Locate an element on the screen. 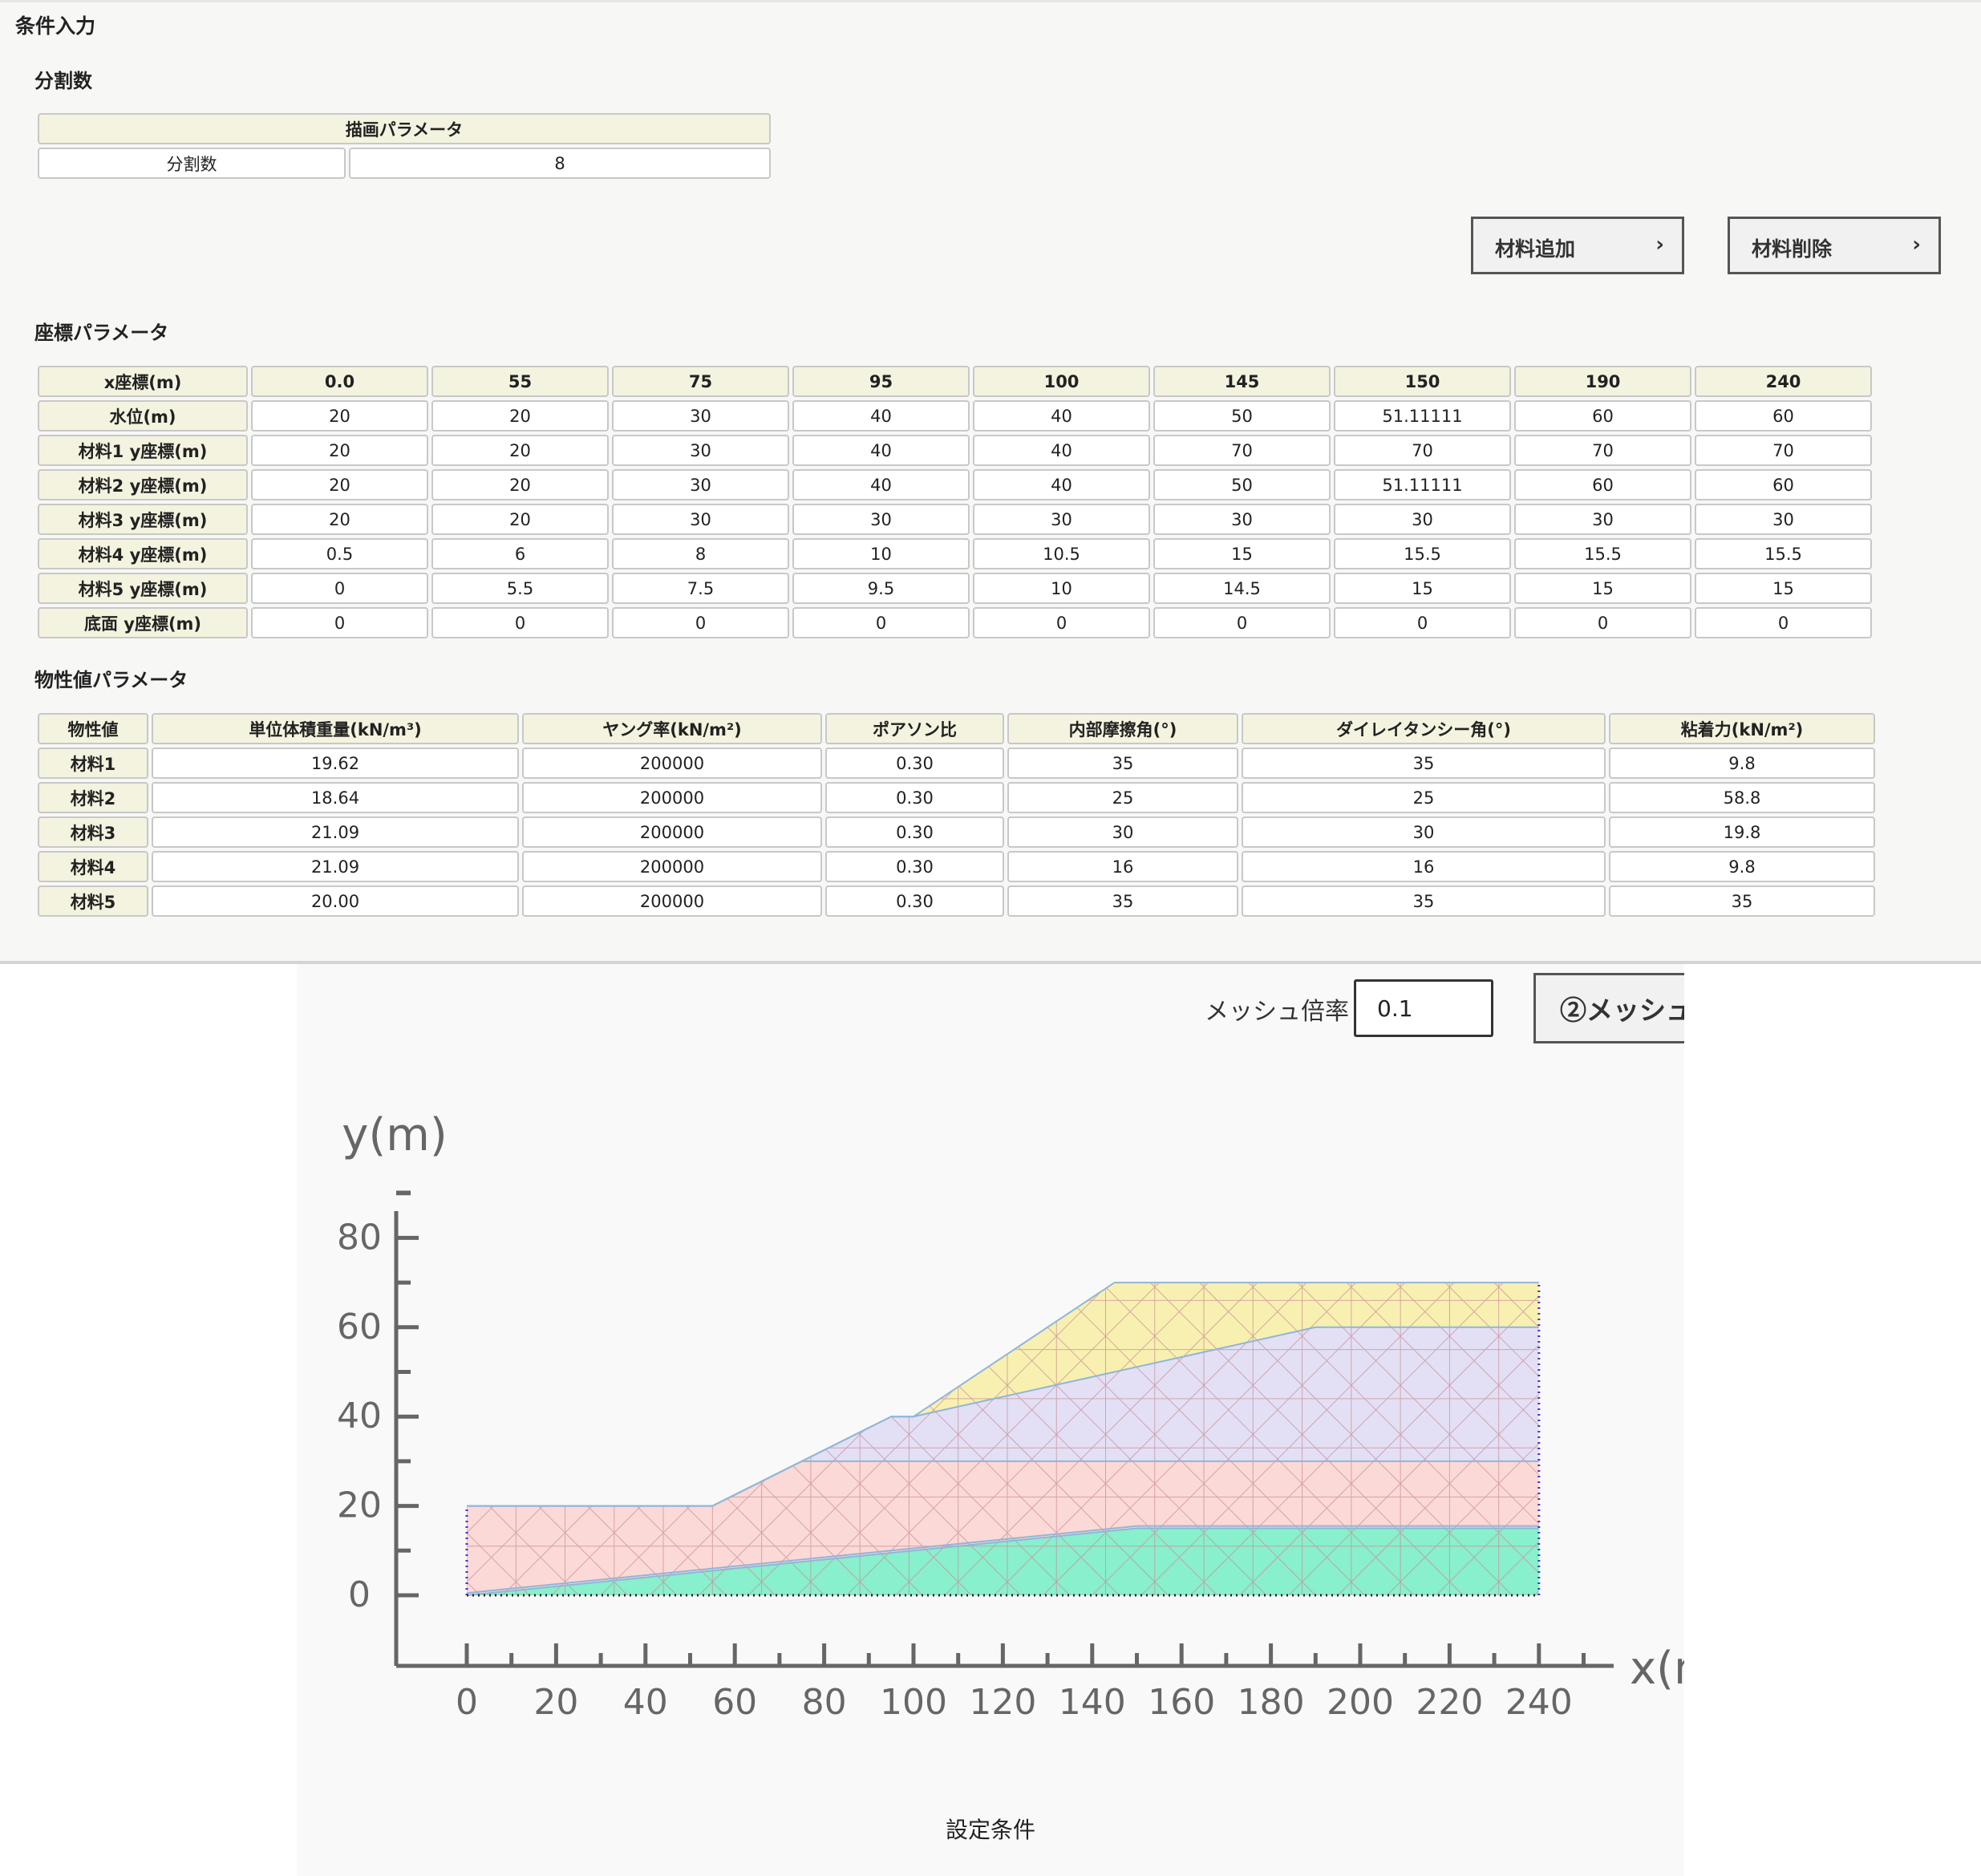 The height and width of the screenshot is (1876, 1981). props-value-cell: 18.64 is located at coordinates (335, 797).